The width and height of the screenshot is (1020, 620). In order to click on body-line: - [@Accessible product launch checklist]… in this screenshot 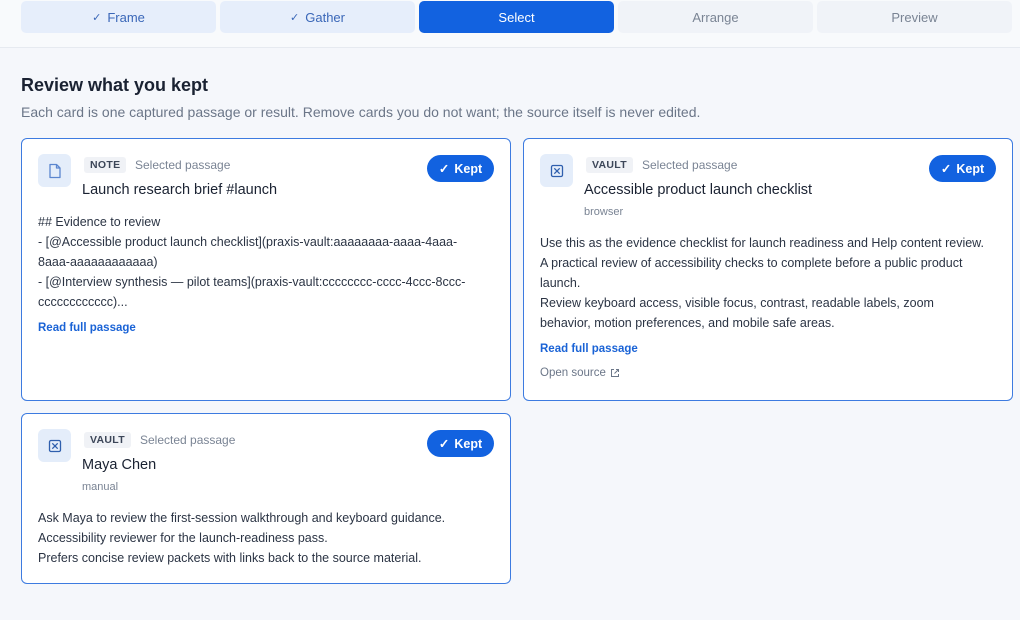, I will do `click(248, 242)`.